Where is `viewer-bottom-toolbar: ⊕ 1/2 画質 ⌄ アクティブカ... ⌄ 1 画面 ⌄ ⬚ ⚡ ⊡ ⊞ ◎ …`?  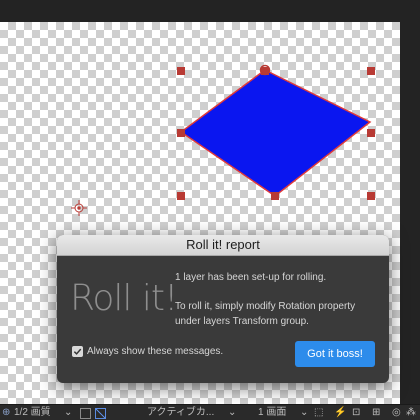 viewer-bottom-toolbar: ⊕ 1/2 画質 ⌄ アクティブカ... ⌄ 1 画面 ⌄ ⬚ ⚡ ⊡ ⊞ ◎ … is located at coordinates (210, 412).